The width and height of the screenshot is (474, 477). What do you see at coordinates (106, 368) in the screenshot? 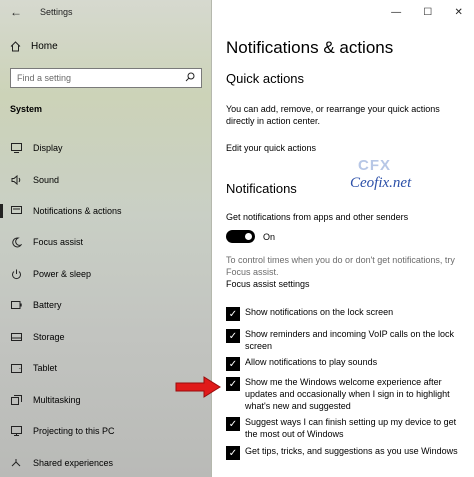
I see `sidebar-item-tablet: Tablet` at bounding box center [106, 368].